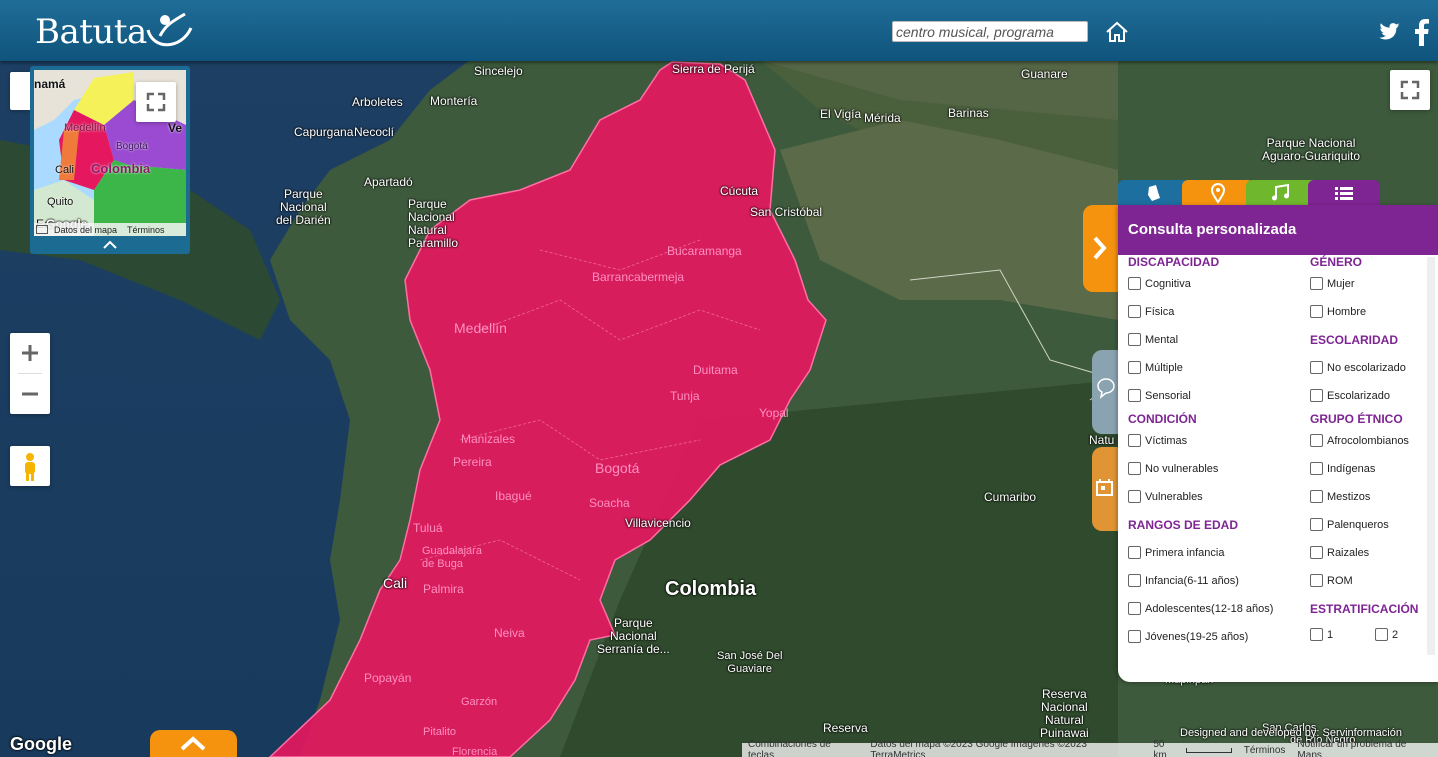  What do you see at coordinates (1200, 608) in the screenshot?
I see `option-adolescentes: Adolescentes(12-18 años)` at bounding box center [1200, 608].